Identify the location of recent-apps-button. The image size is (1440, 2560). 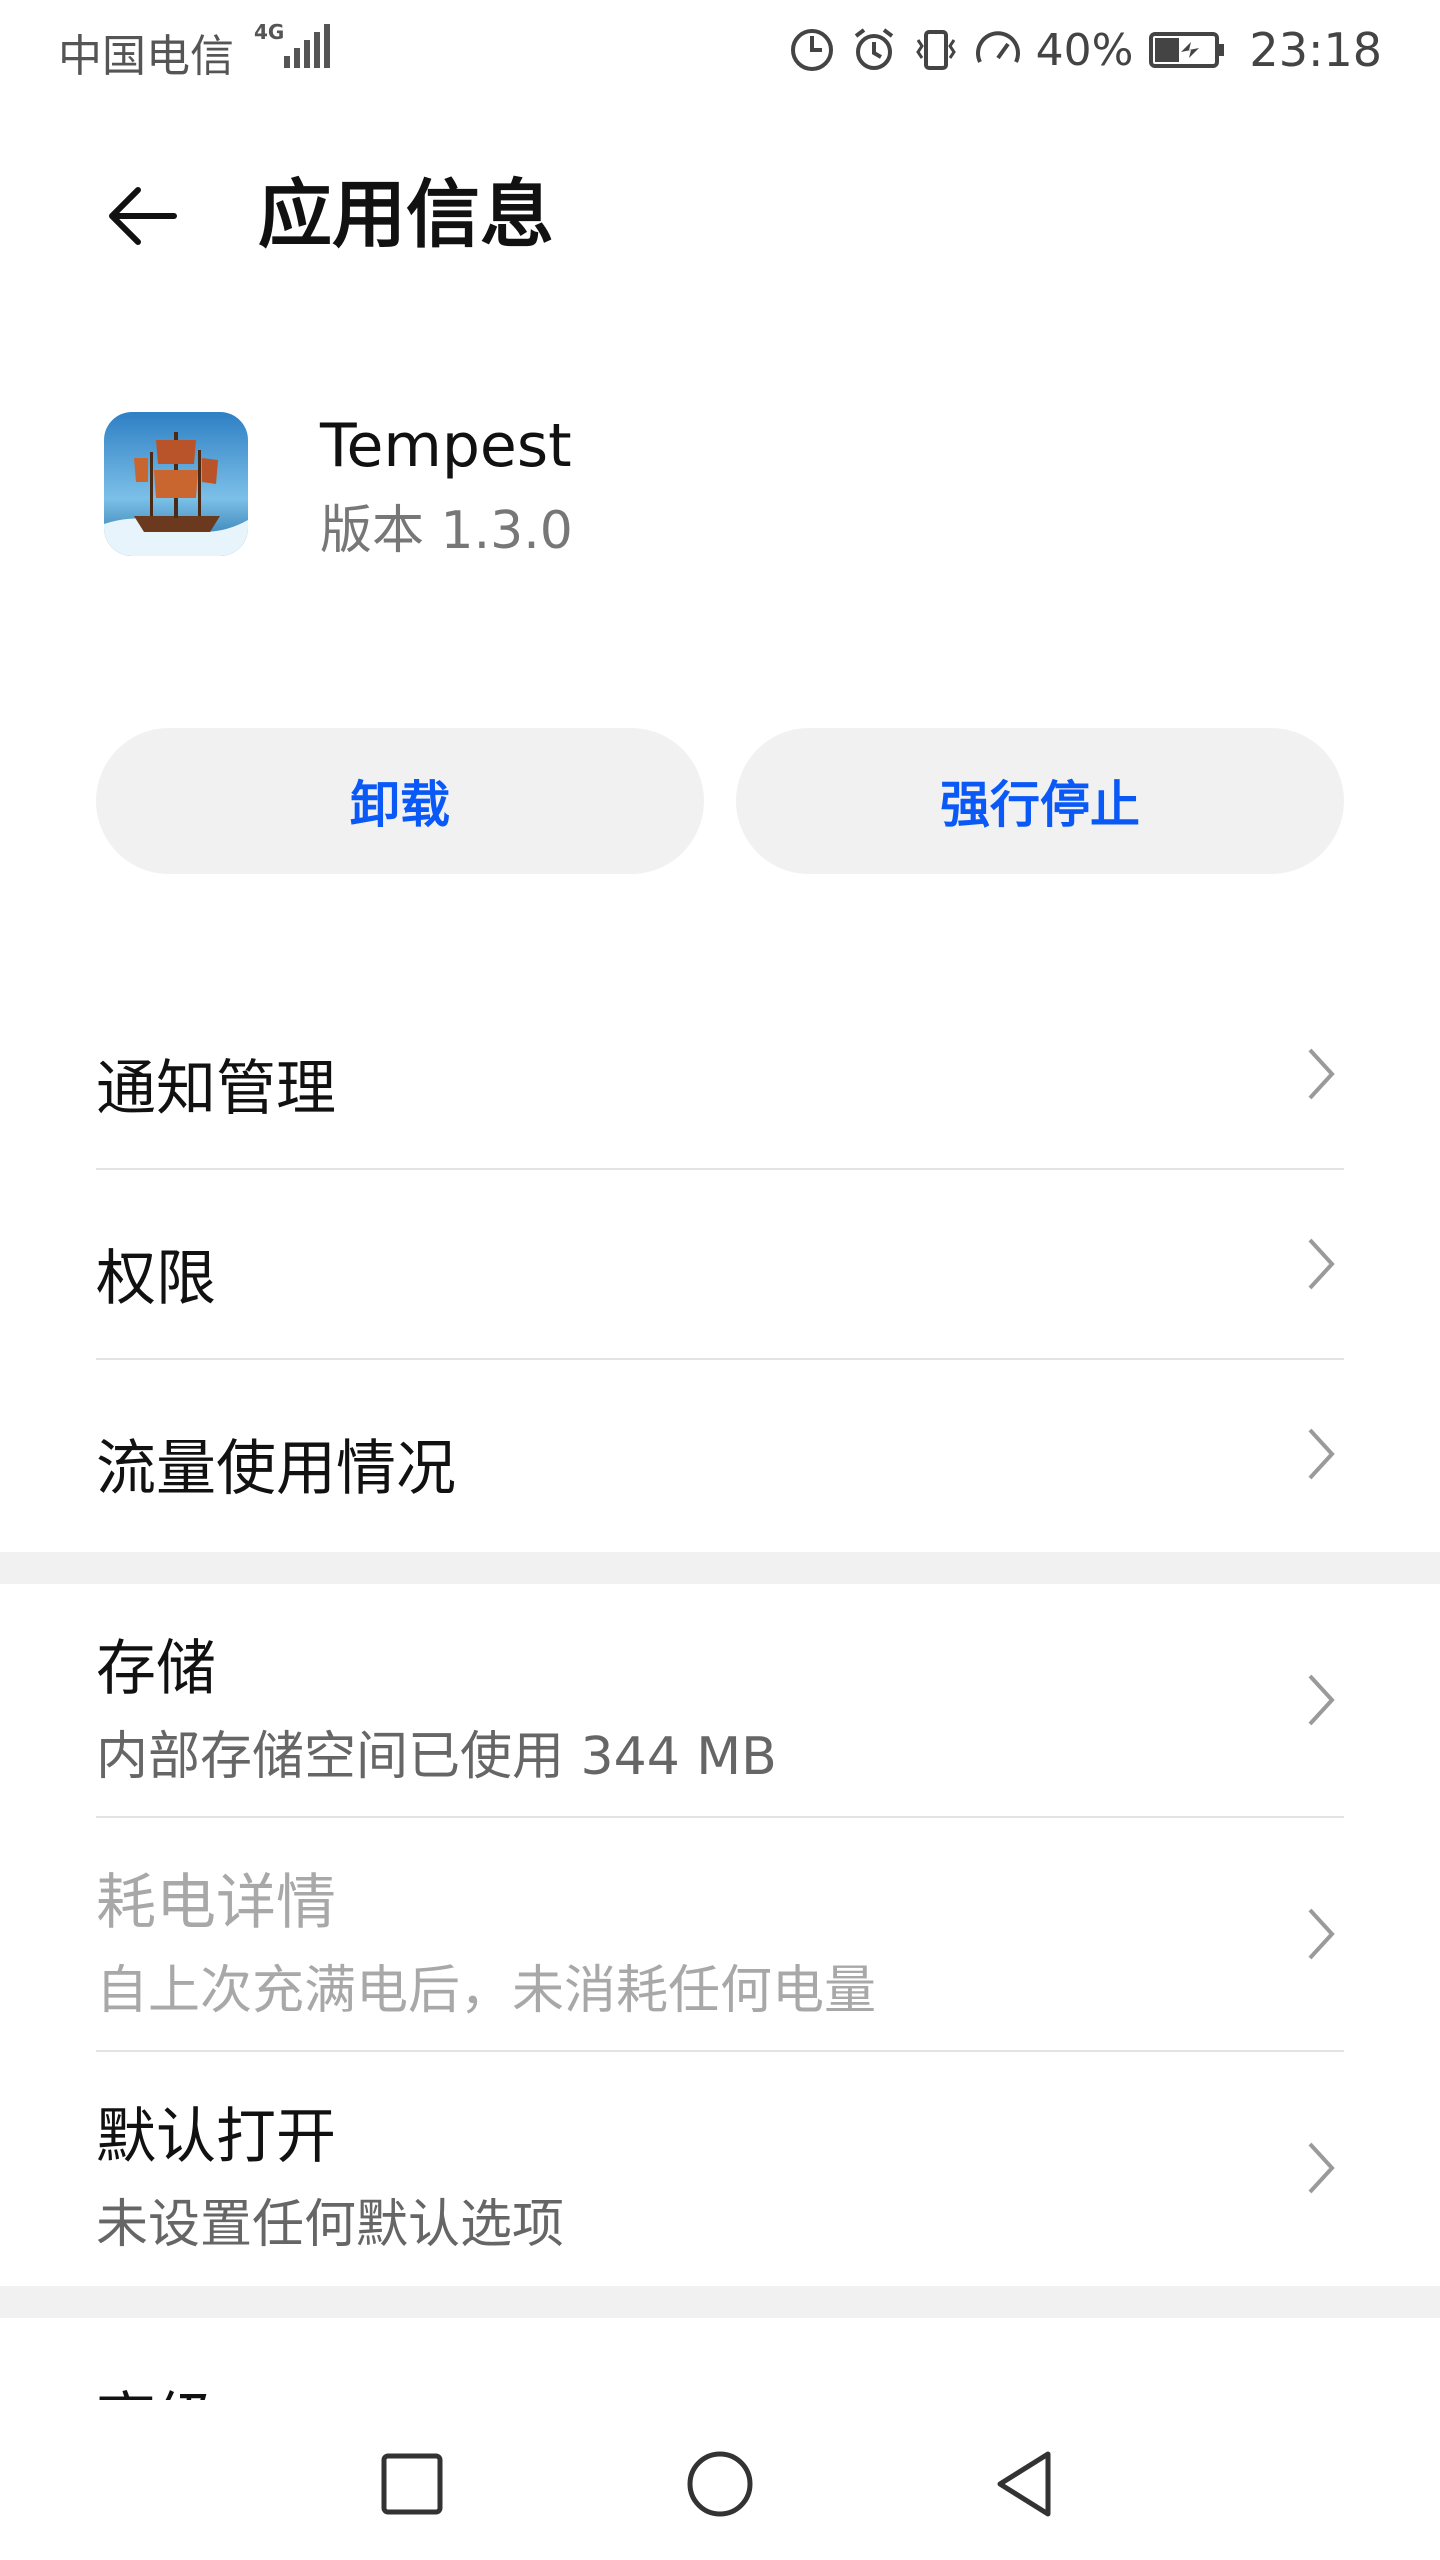
(412, 2484).